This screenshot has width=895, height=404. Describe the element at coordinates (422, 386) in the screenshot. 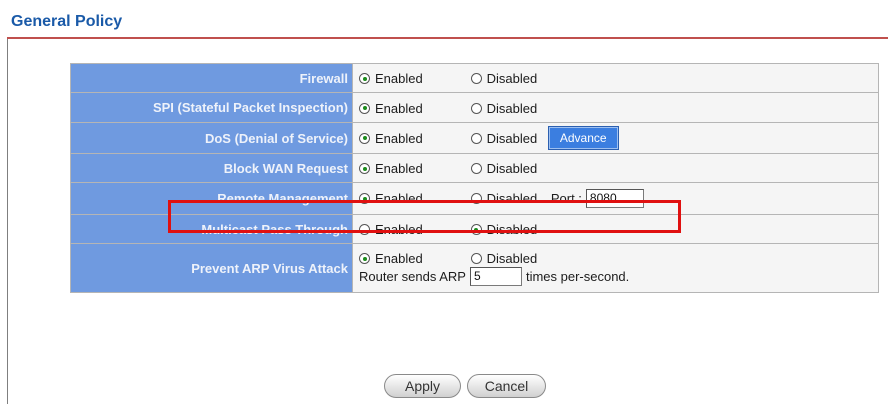

I see `apply-button: Apply` at that location.